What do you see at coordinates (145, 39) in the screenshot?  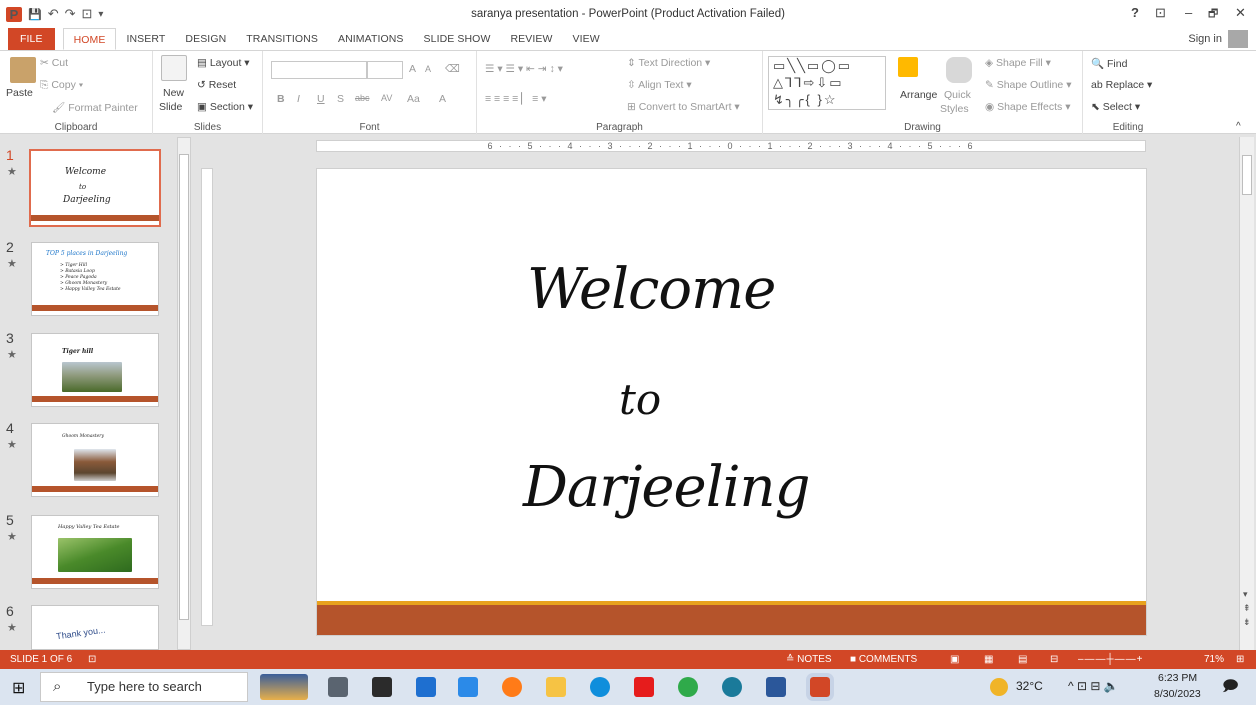 I see `tab-insert: INSERT` at bounding box center [145, 39].